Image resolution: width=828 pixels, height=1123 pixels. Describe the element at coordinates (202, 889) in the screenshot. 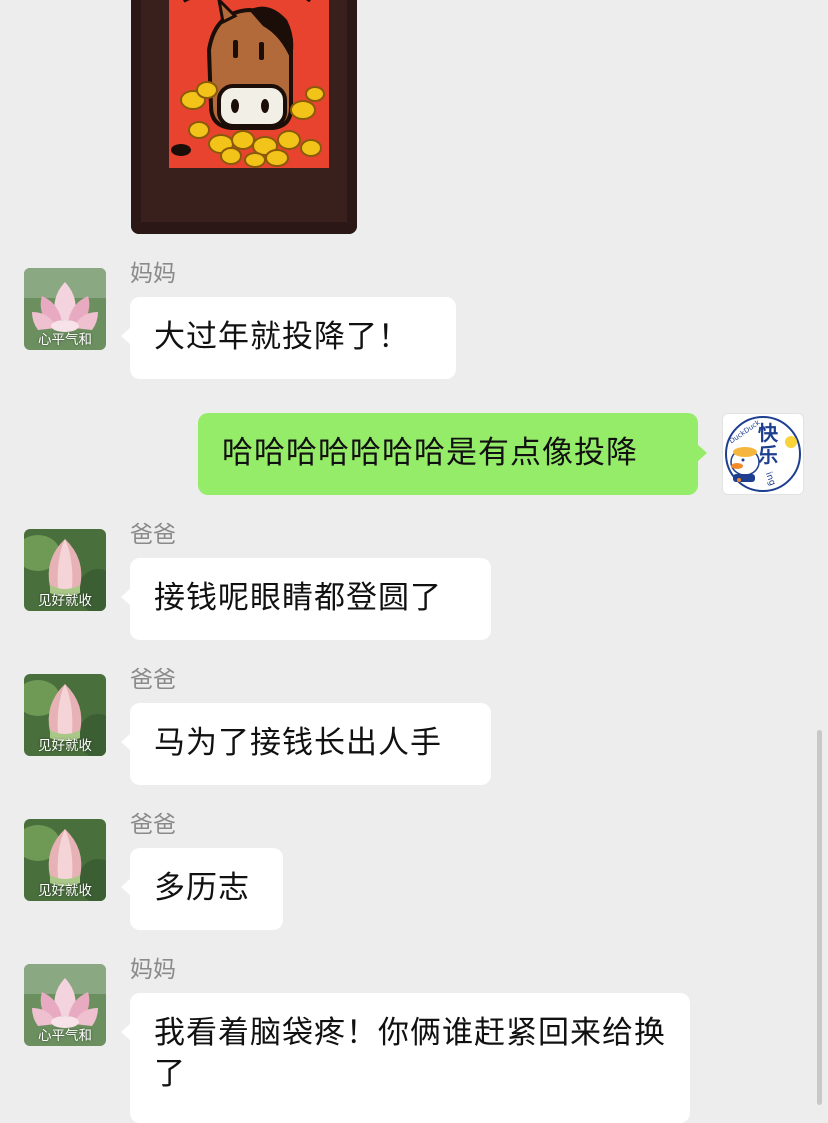

I see `message-bubble: 多历志` at that location.